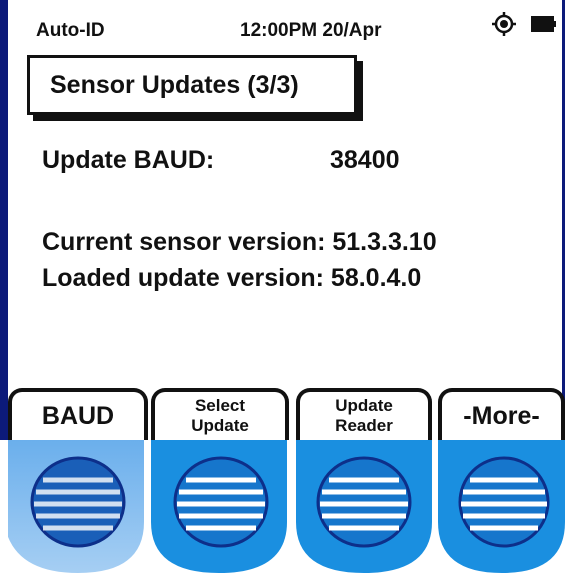  Describe the element at coordinates (128, 160) in the screenshot. I see `baud-label: Update BAUD:` at that location.